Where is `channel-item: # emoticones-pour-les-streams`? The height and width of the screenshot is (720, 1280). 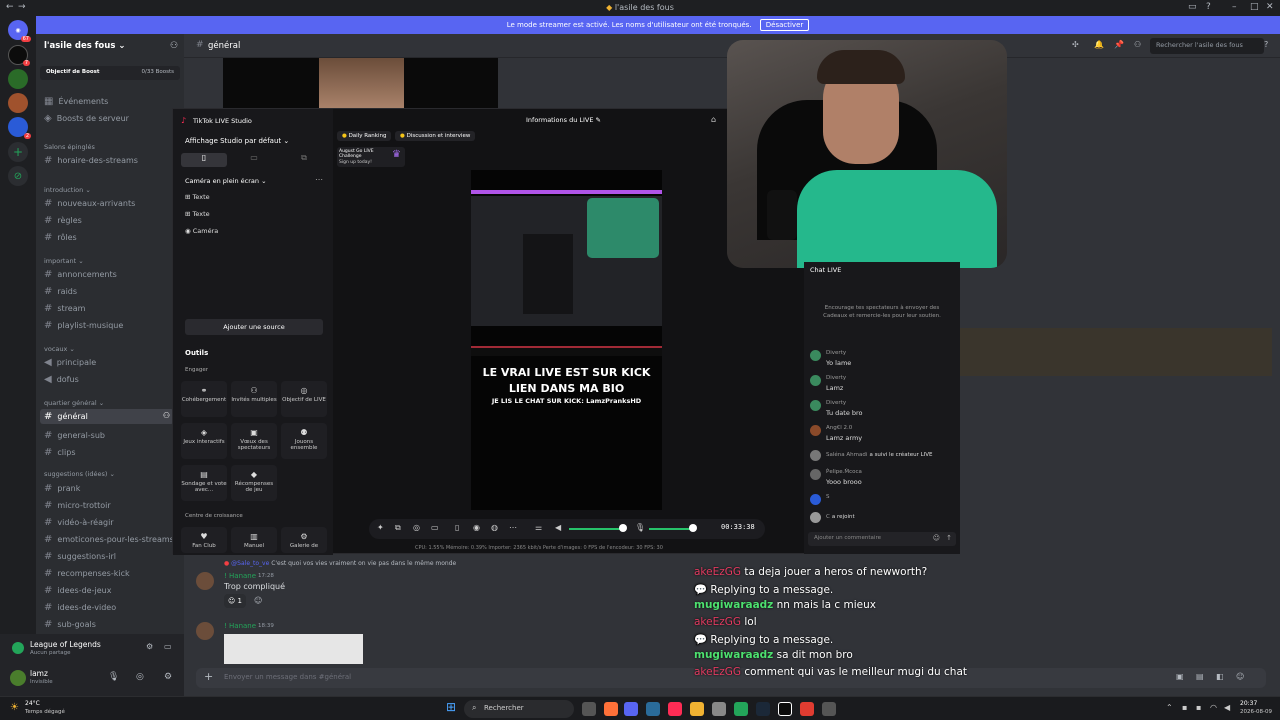
channel-item: # emoticones-pour-les-streams is located at coordinates (109, 539).